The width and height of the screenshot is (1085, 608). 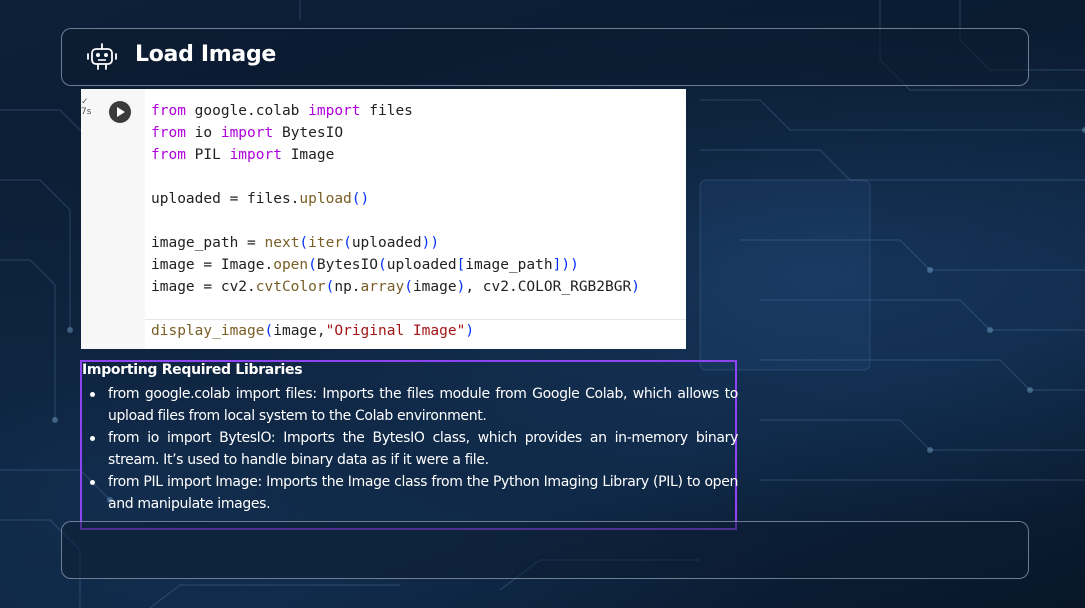 I want to click on code-line: uploaded = files.upload(), so click(x=395, y=199).